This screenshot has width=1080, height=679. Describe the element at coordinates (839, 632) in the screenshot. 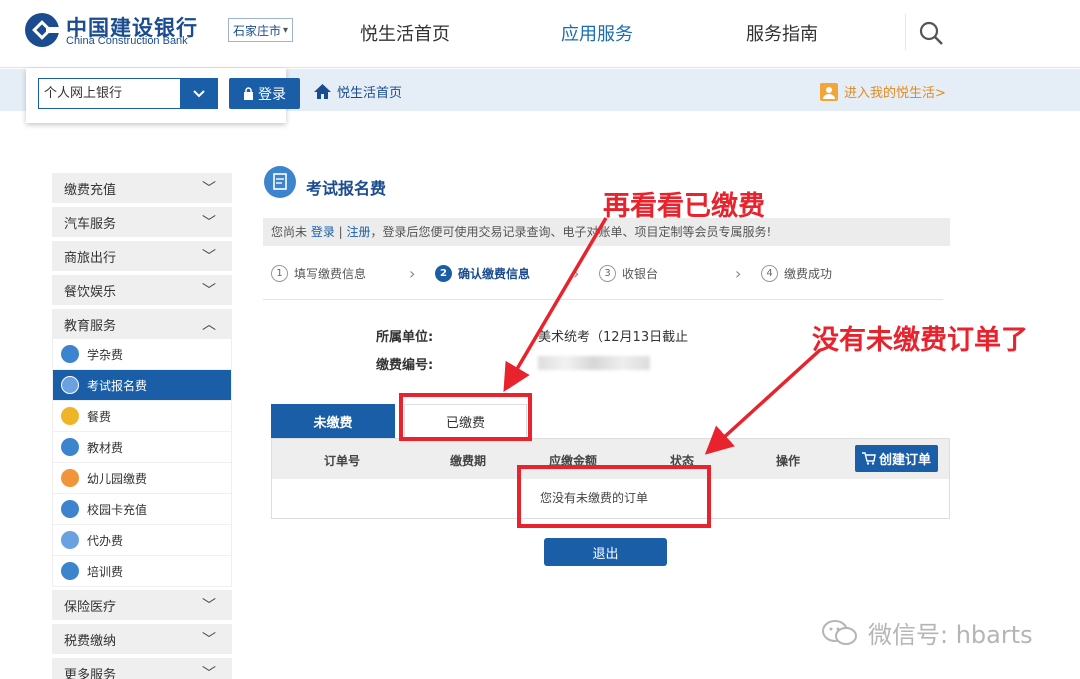

I see `wechat-icon` at that location.